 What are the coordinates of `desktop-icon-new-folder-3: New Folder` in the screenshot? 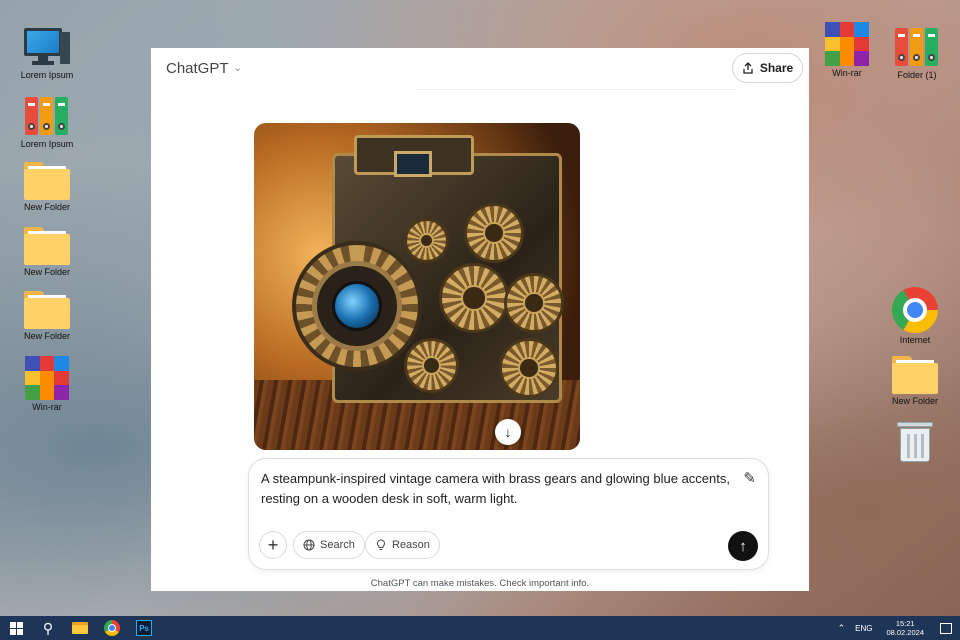 It's located at (47, 315).